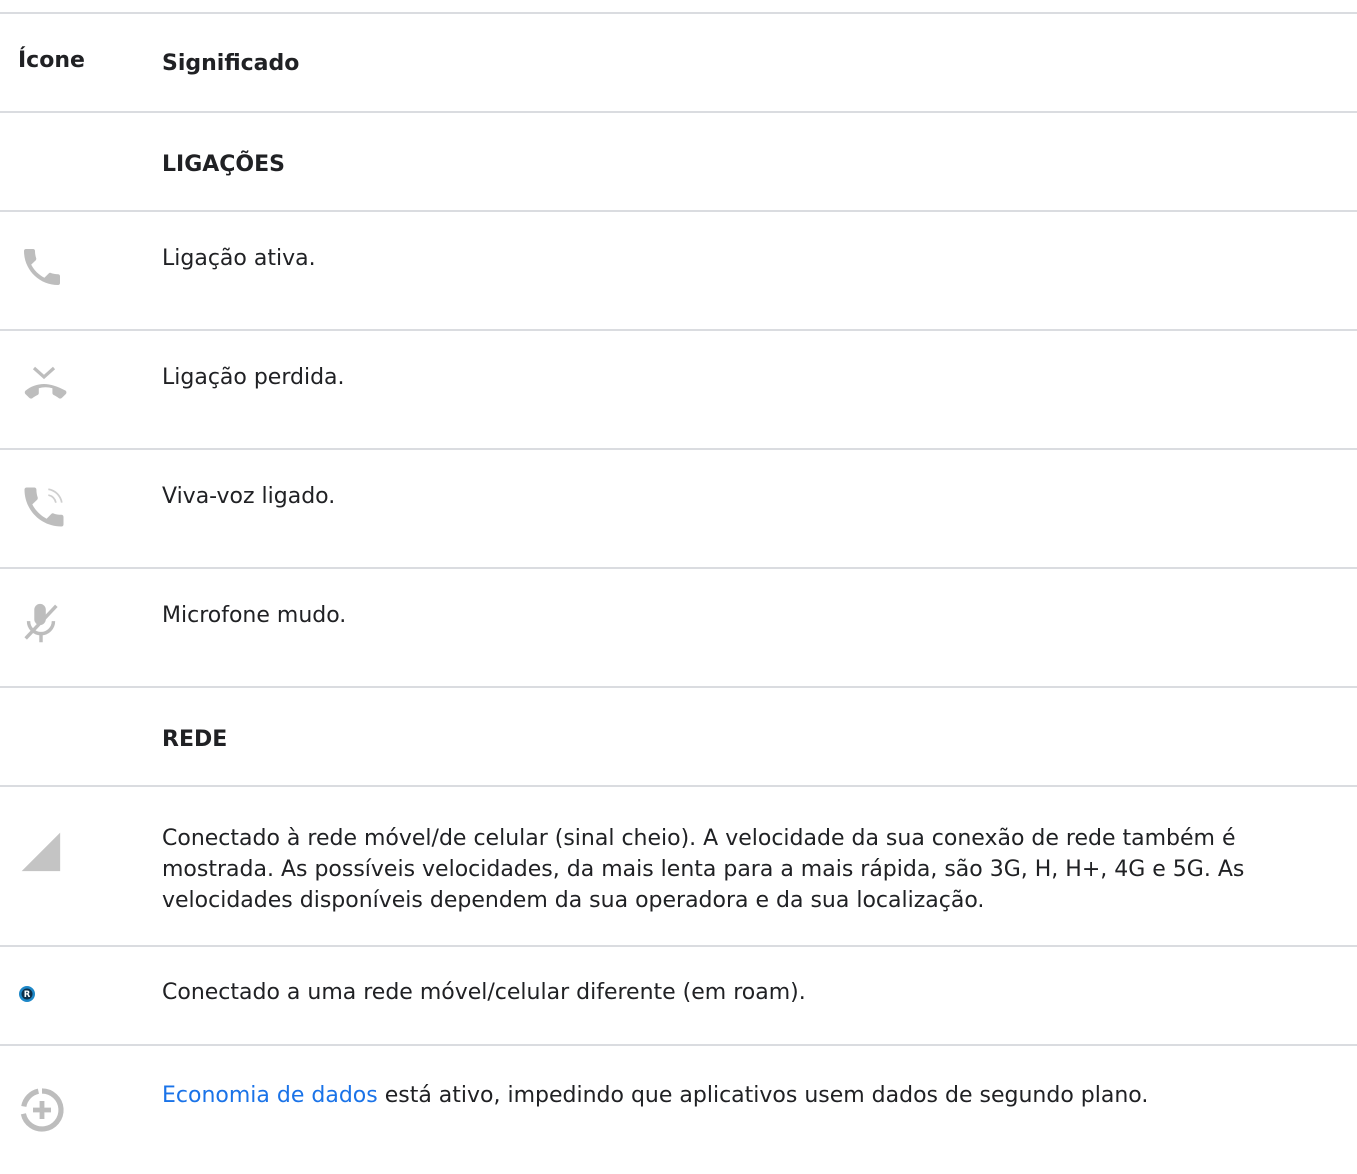  Describe the element at coordinates (195, 739) in the screenshot. I see `section-title-network: REDE` at that location.